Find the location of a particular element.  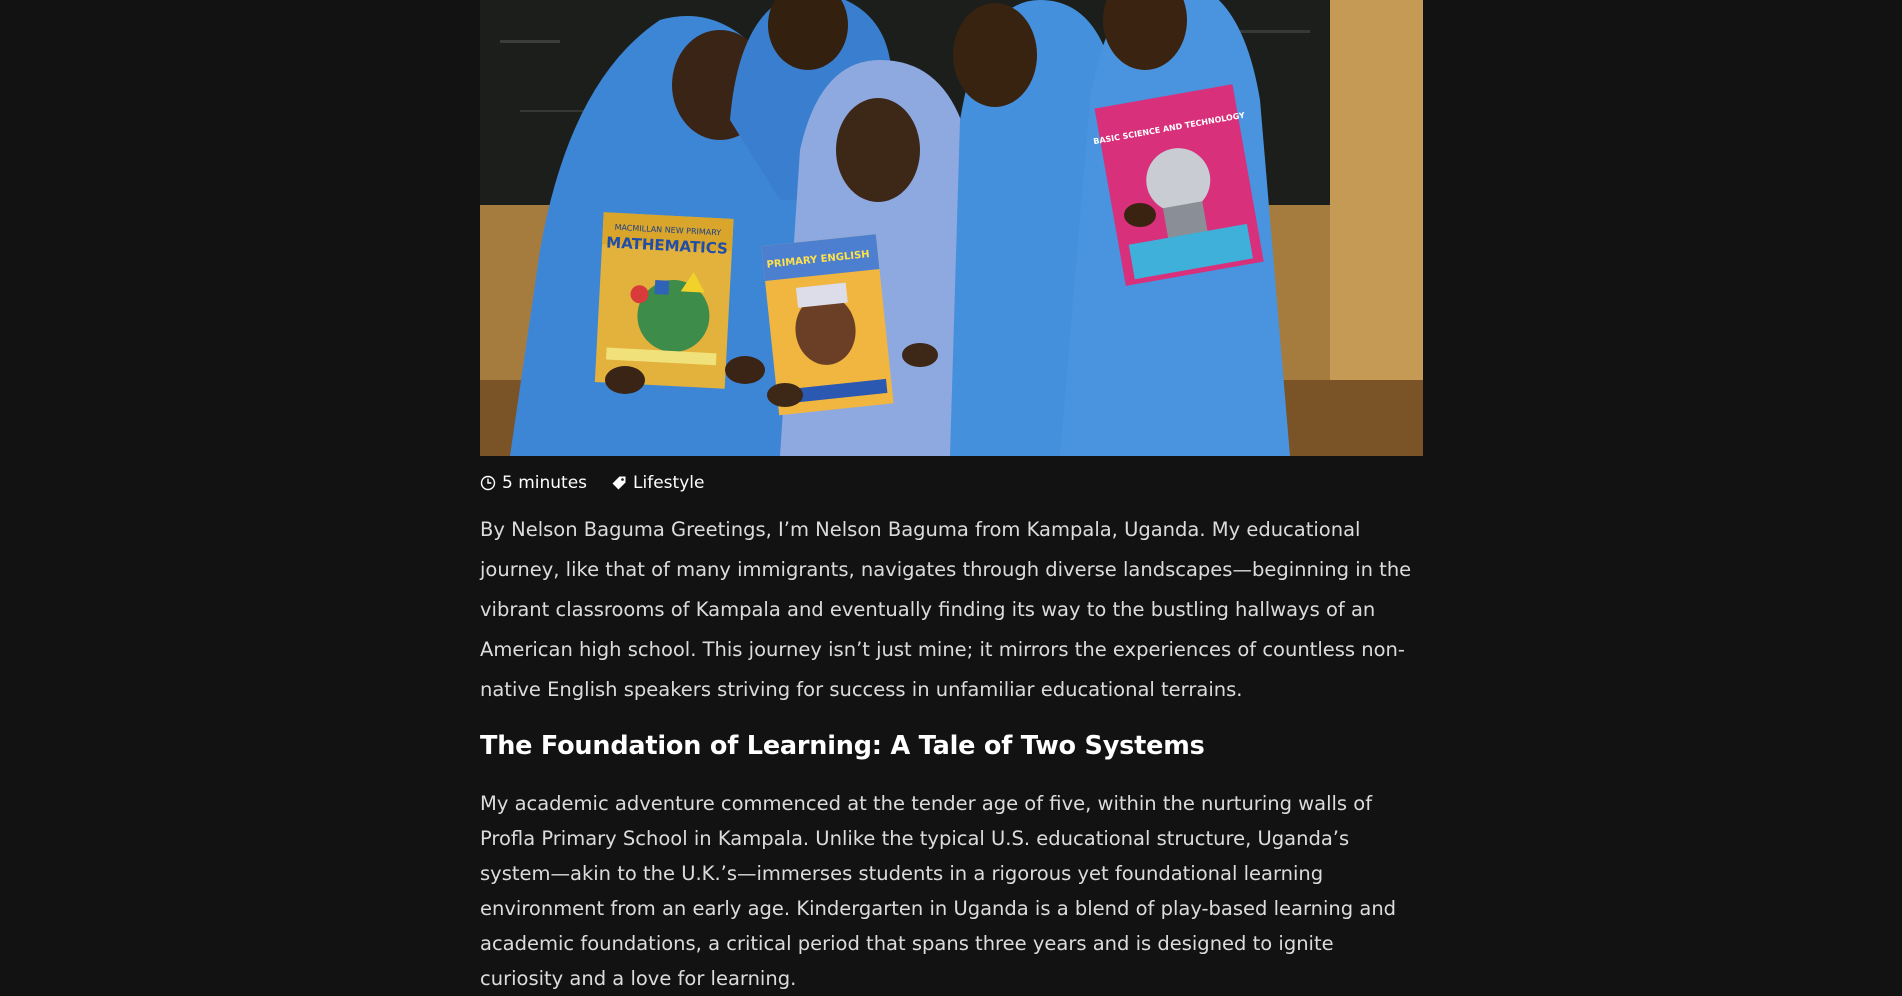

read-time-label: 5 minutes is located at coordinates (545, 483).